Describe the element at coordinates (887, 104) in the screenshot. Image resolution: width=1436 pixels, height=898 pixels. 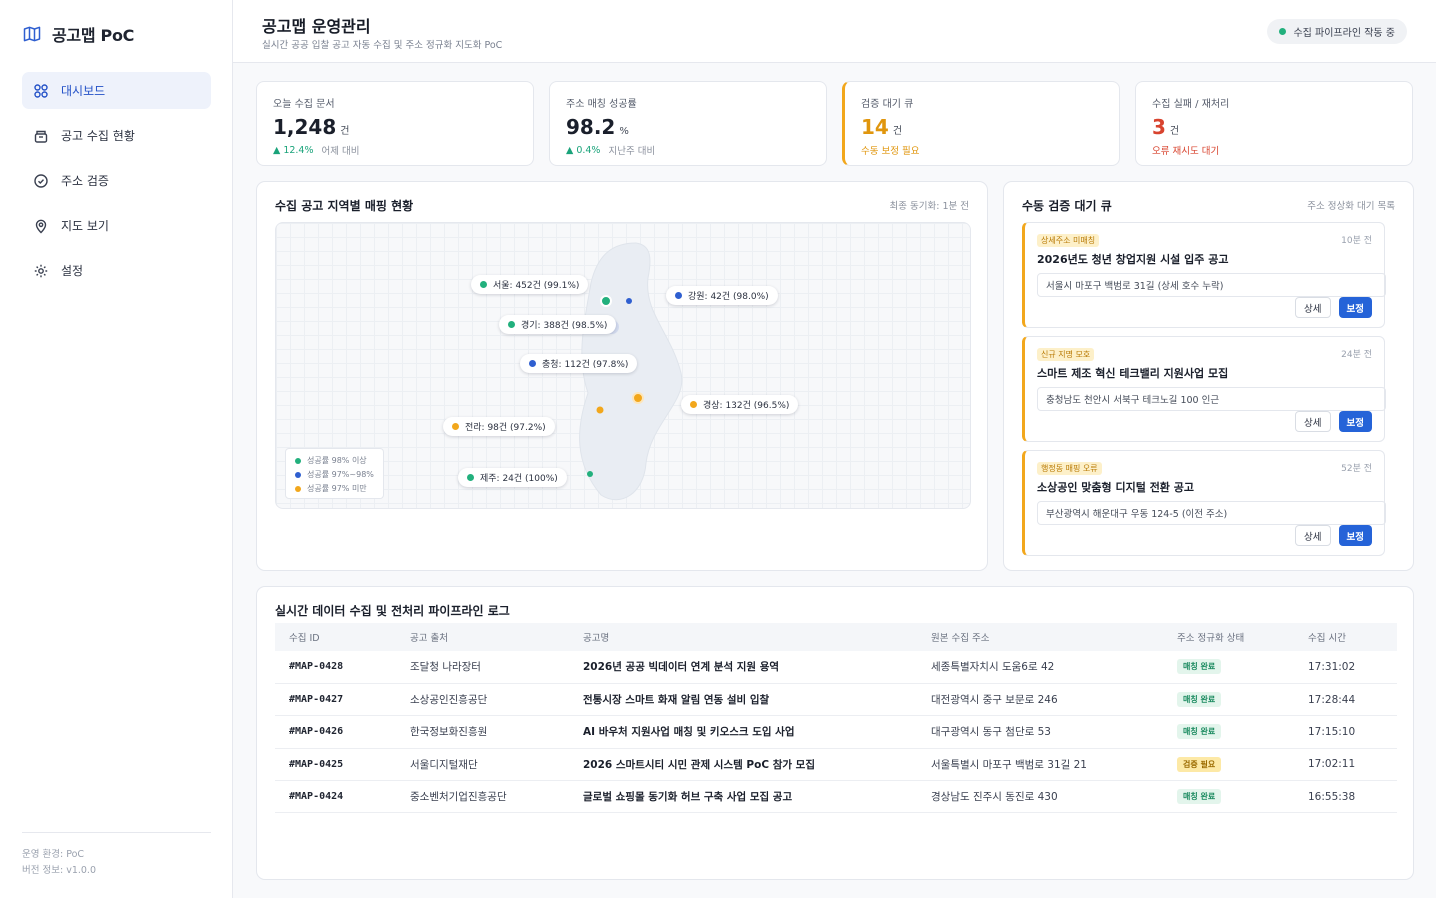
I see `kpi-label: 검증 대기 큐` at that location.